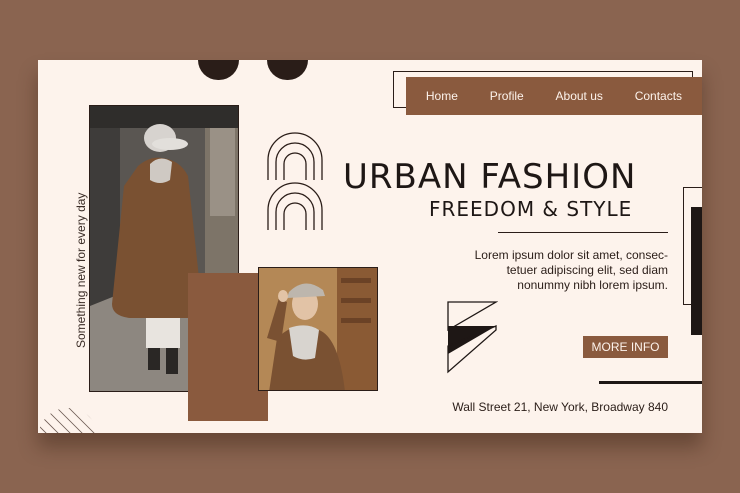 This screenshot has width=740, height=493. Describe the element at coordinates (571, 255) in the screenshot. I see `description-line: Lorem ipsum dolor sit amet, consec-` at that location.